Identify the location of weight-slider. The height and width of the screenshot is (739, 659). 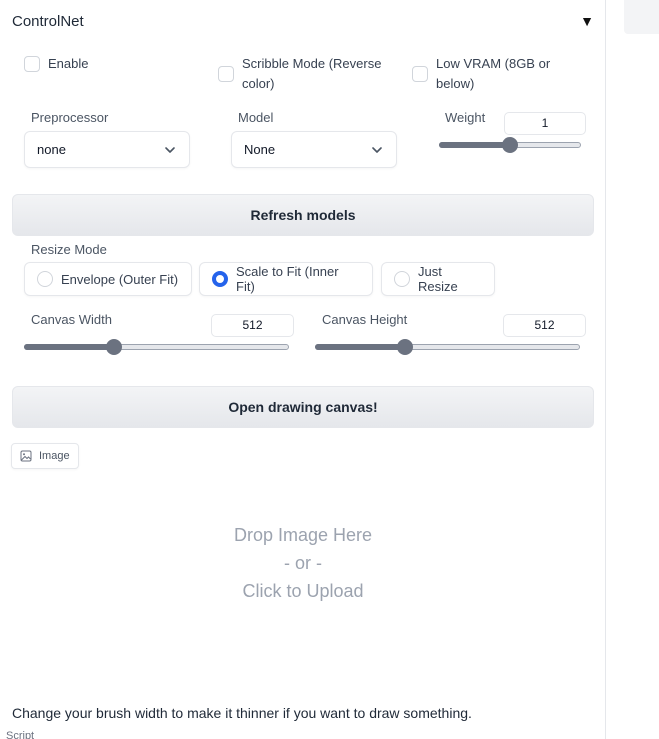
(510, 145).